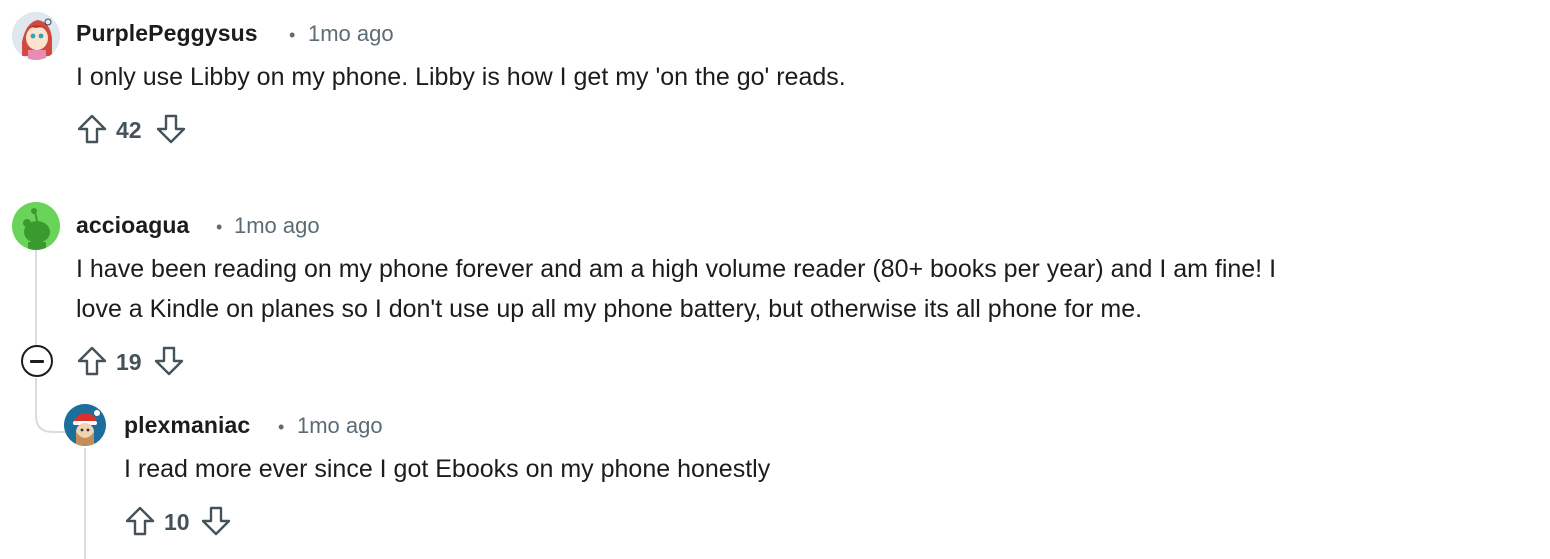 Image resolution: width=1550 pixels, height=559 pixels. Describe the element at coordinates (177, 522) in the screenshot. I see `vote-count: 10` at that location.